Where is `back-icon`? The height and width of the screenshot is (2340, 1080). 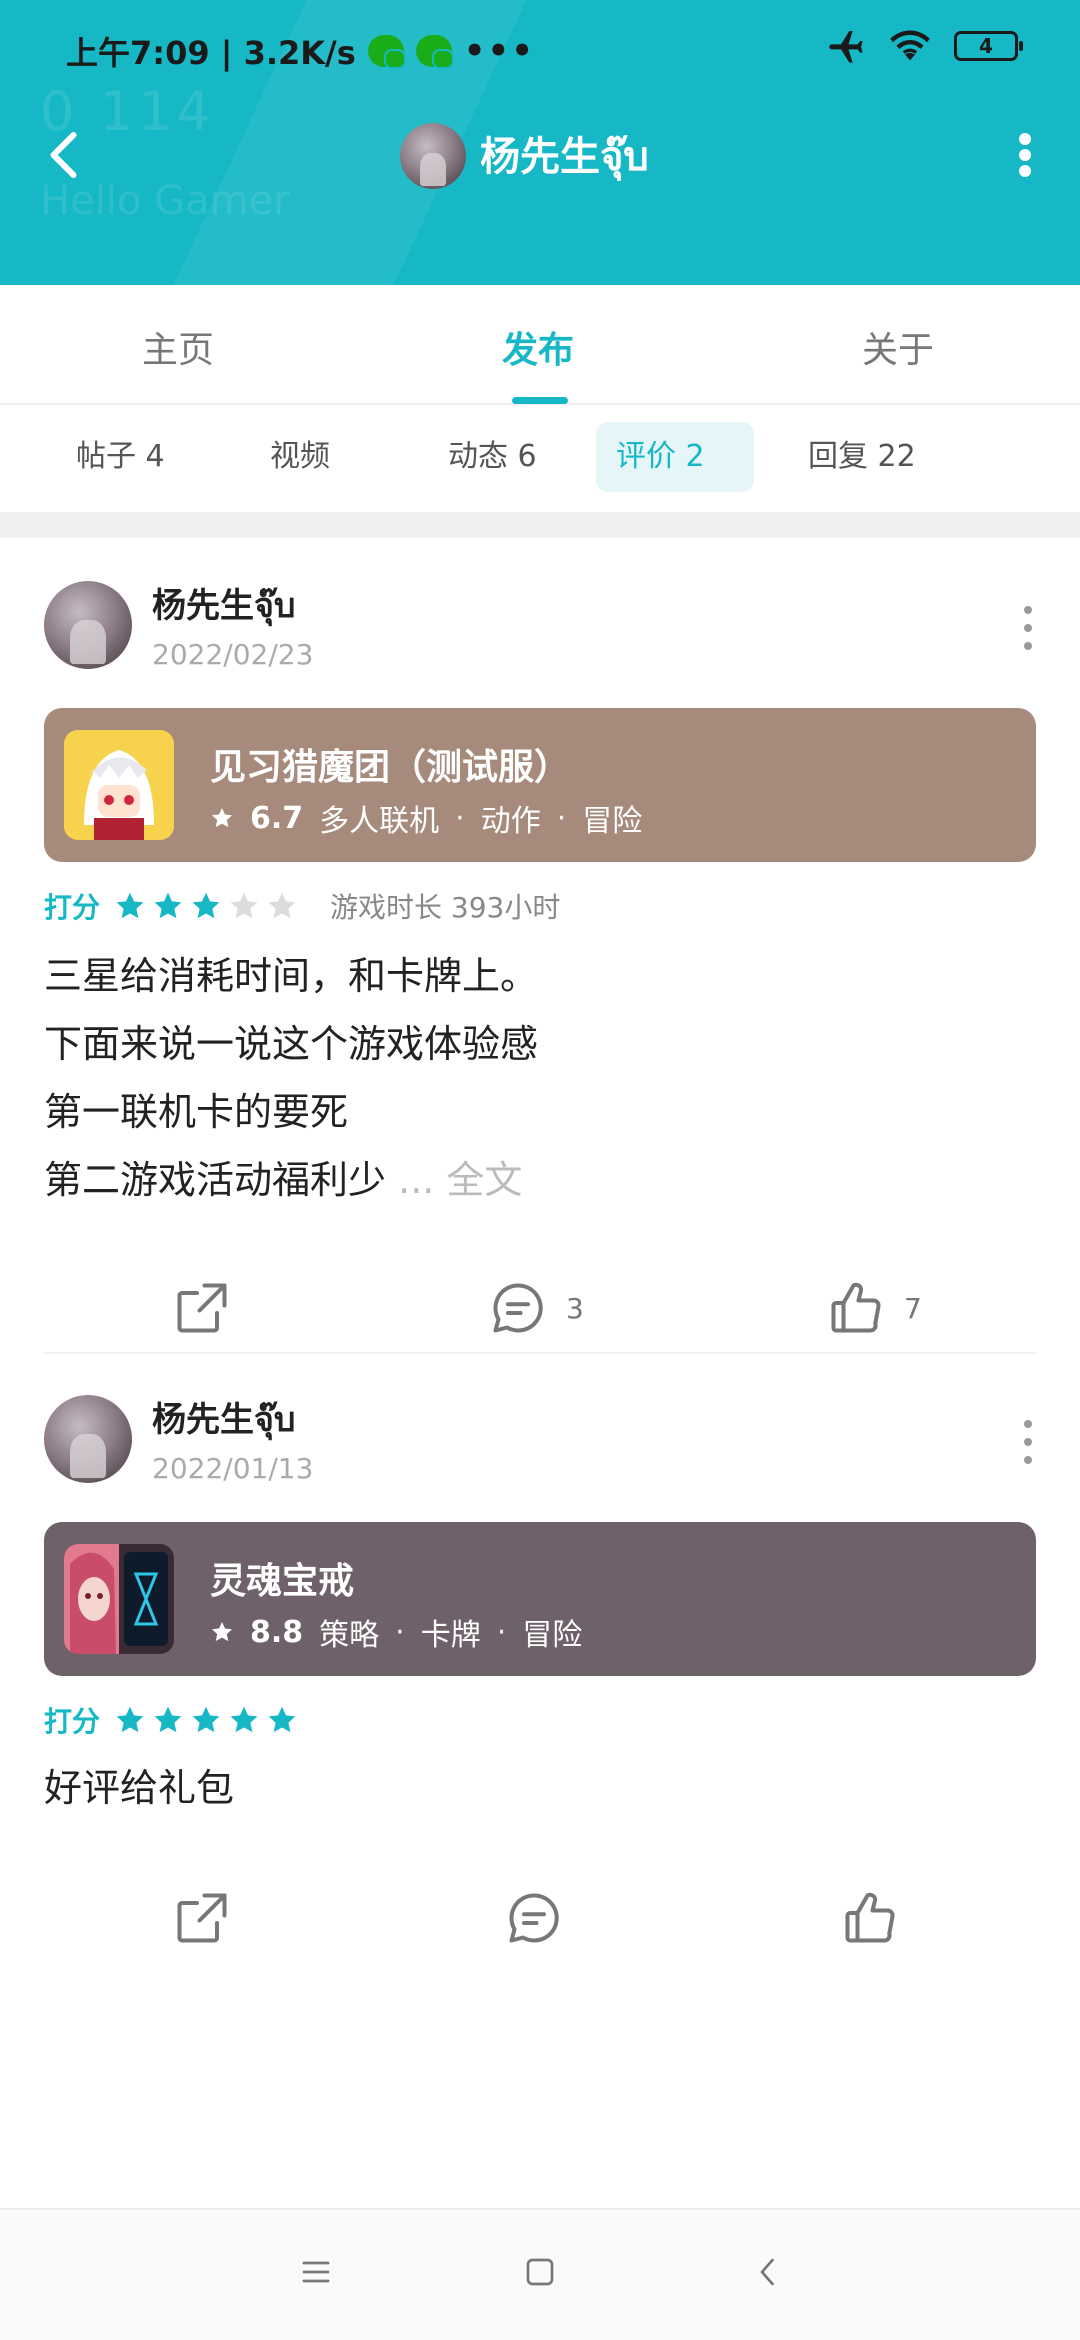 back-icon is located at coordinates (768, 2272).